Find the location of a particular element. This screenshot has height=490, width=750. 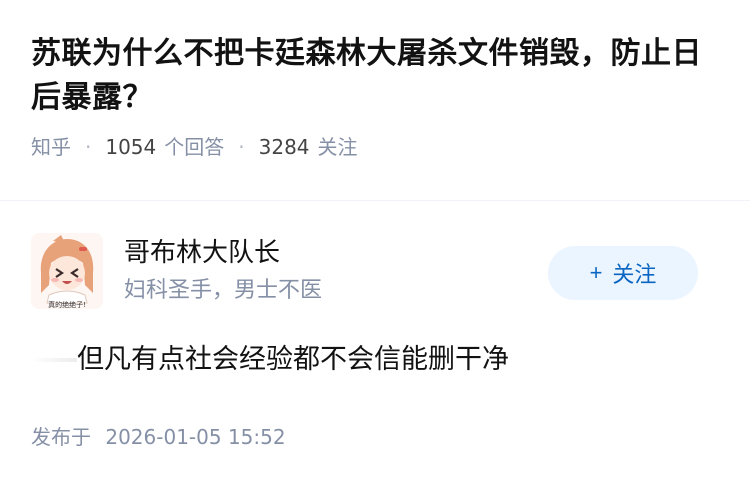

plus-icon: + is located at coordinates (596, 272).